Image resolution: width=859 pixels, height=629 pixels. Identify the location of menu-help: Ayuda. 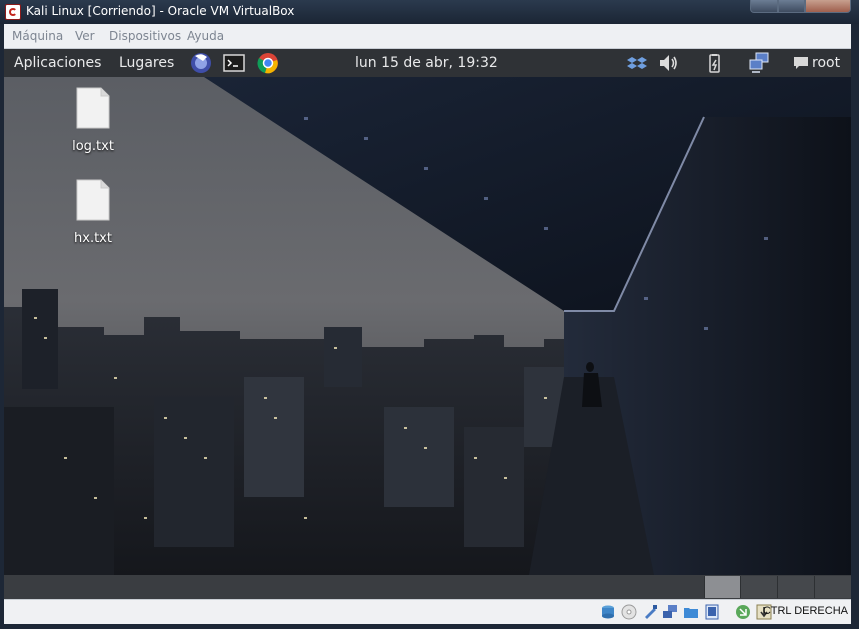
(205, 36).